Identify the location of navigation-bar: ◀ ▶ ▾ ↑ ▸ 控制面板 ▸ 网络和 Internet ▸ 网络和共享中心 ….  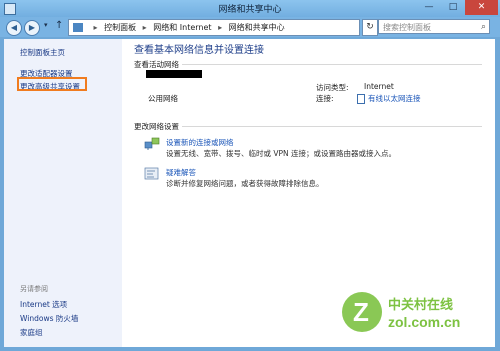
(250, 27).